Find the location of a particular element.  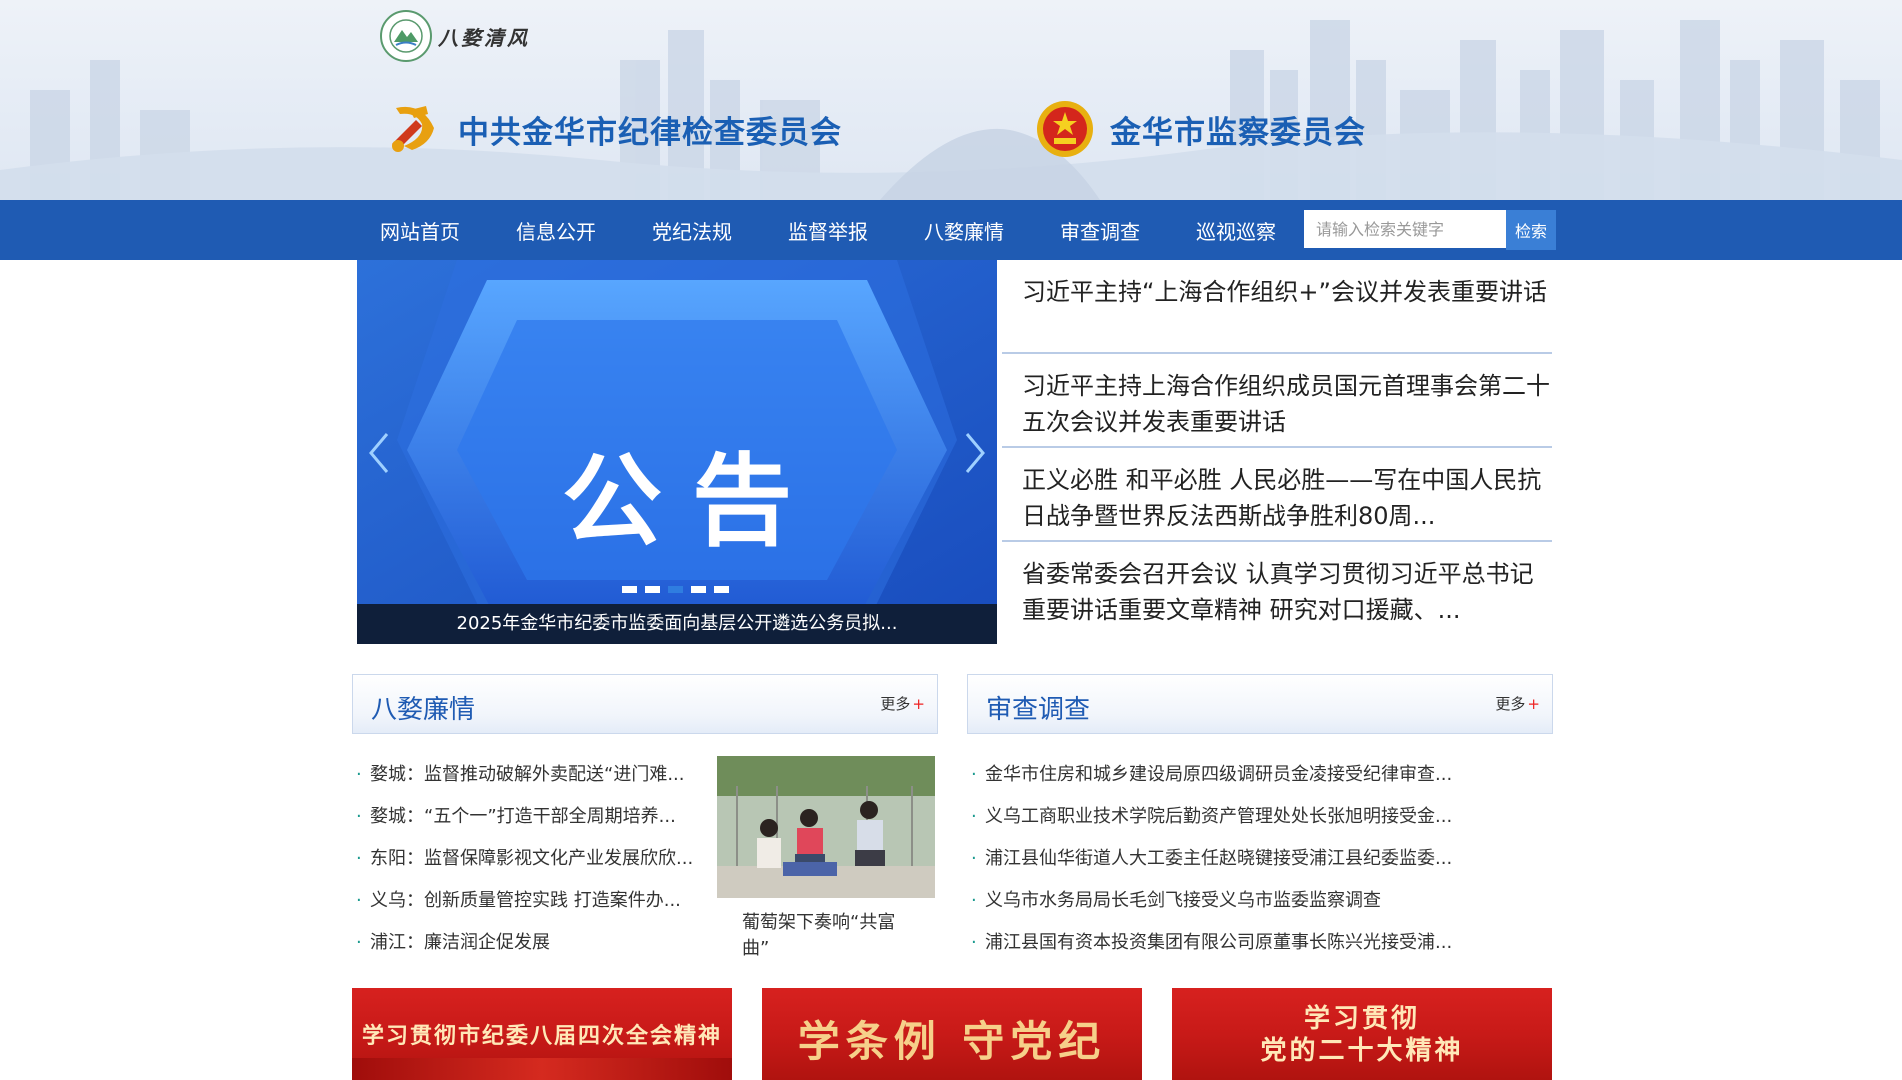

org-supervision-commission: 金华市监察委员会 is located at coordinates (1200, 129).